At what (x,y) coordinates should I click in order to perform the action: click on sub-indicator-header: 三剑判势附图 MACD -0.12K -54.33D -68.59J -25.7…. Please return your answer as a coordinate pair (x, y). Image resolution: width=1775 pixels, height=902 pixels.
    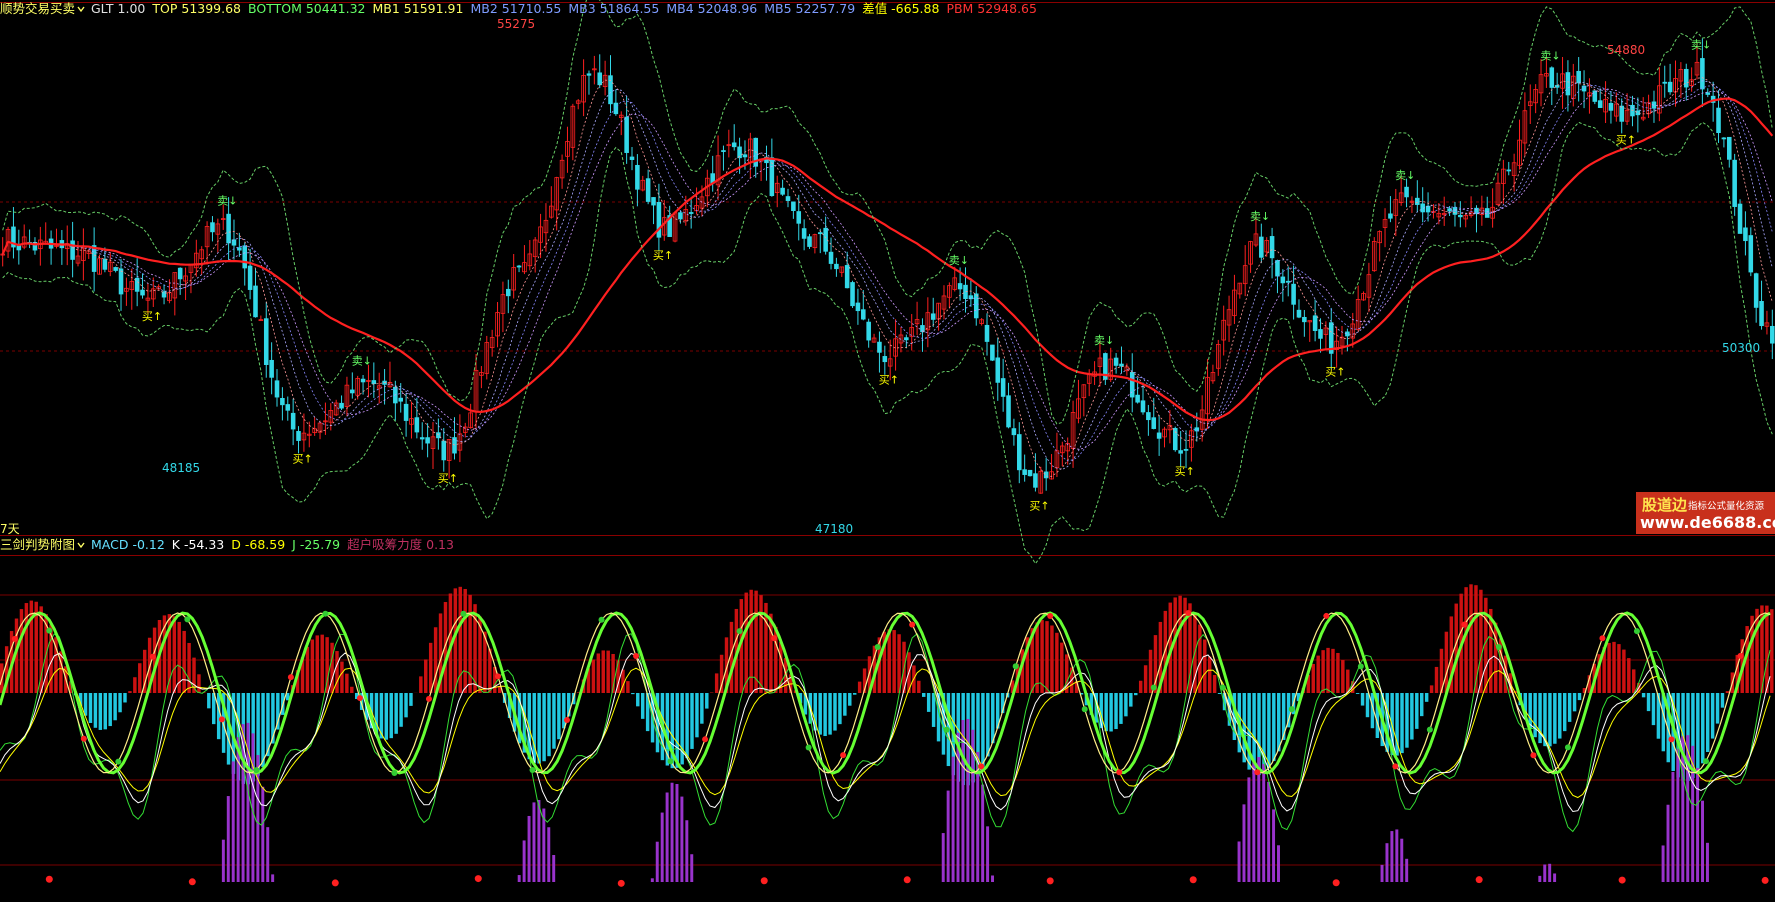
    Looking at the image, I should click on (234, 545).